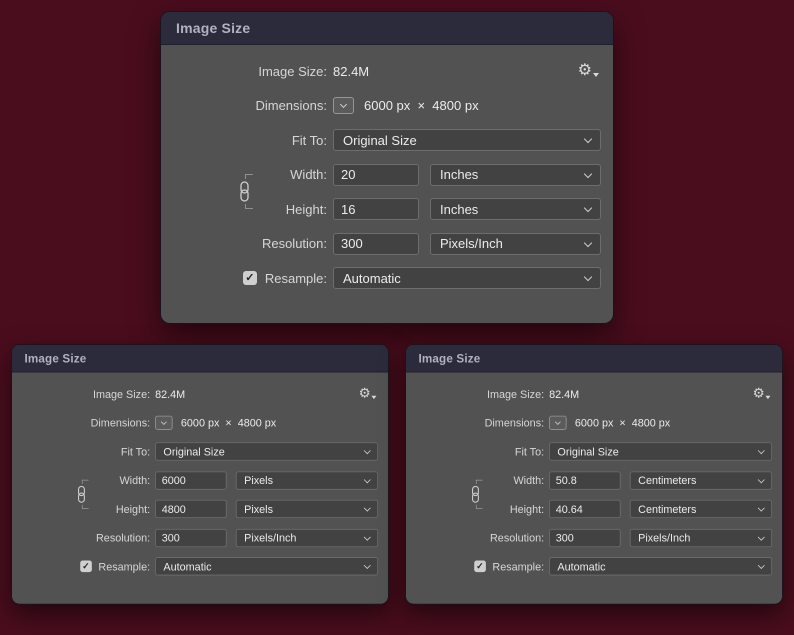  I want to click on height-unit-value: Pixels, so click(258, 509).